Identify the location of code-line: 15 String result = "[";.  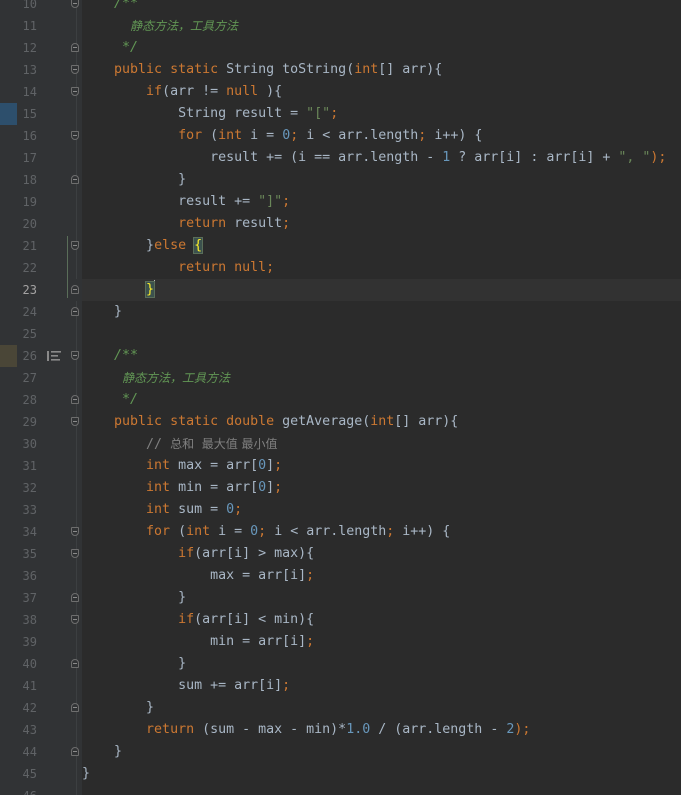
(340, 114).